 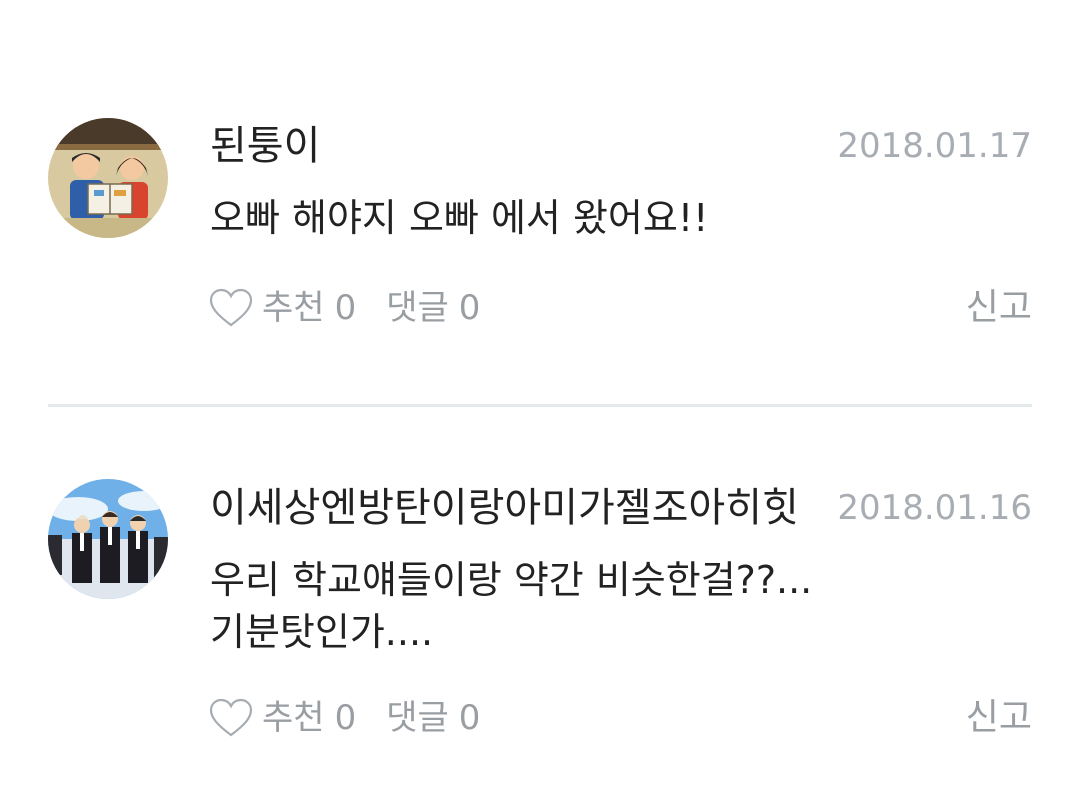 I want to click on retro-illustration-avatar-icon, so click(x=108, y=178).